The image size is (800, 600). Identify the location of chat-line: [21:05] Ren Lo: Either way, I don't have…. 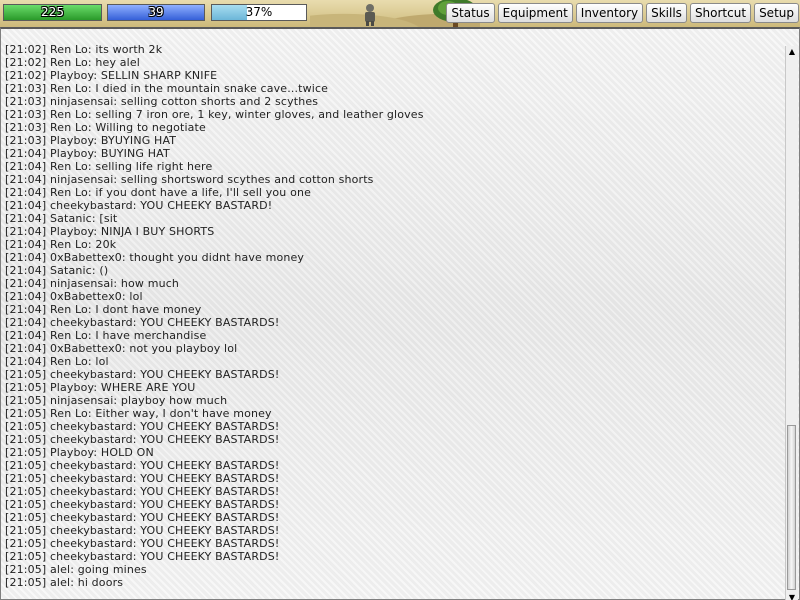
(138, 413).